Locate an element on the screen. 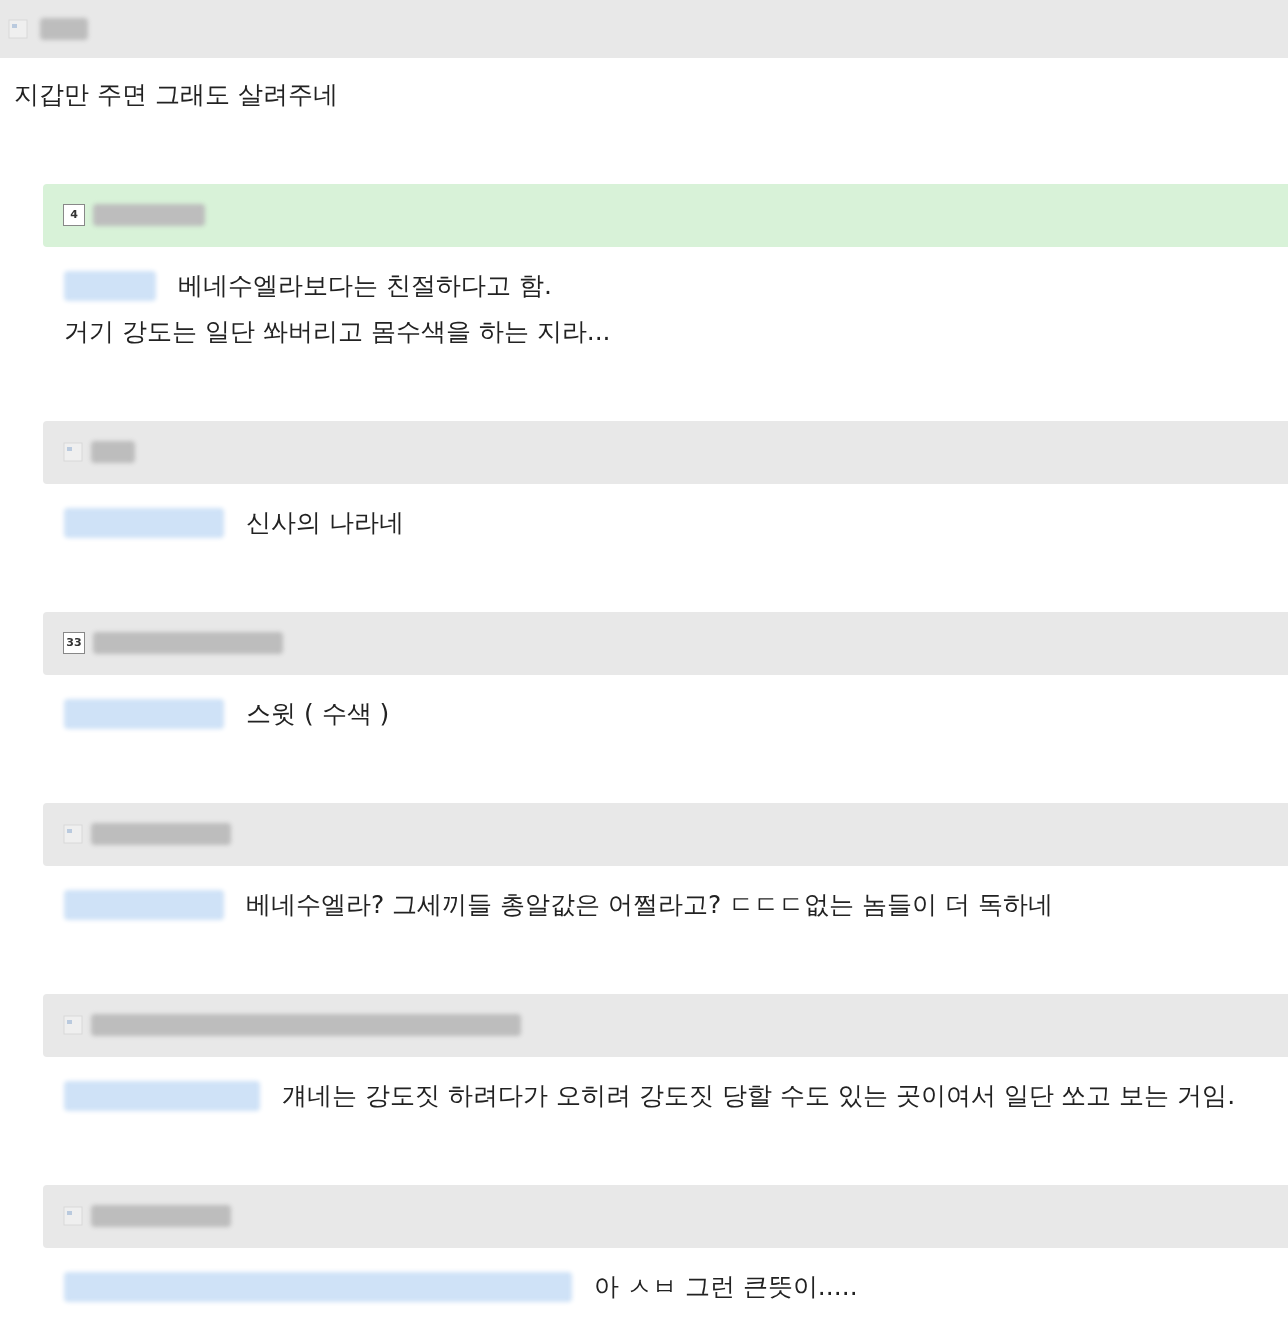  comment-text: 신사의 나라네 is located at coordinates (325, 522).